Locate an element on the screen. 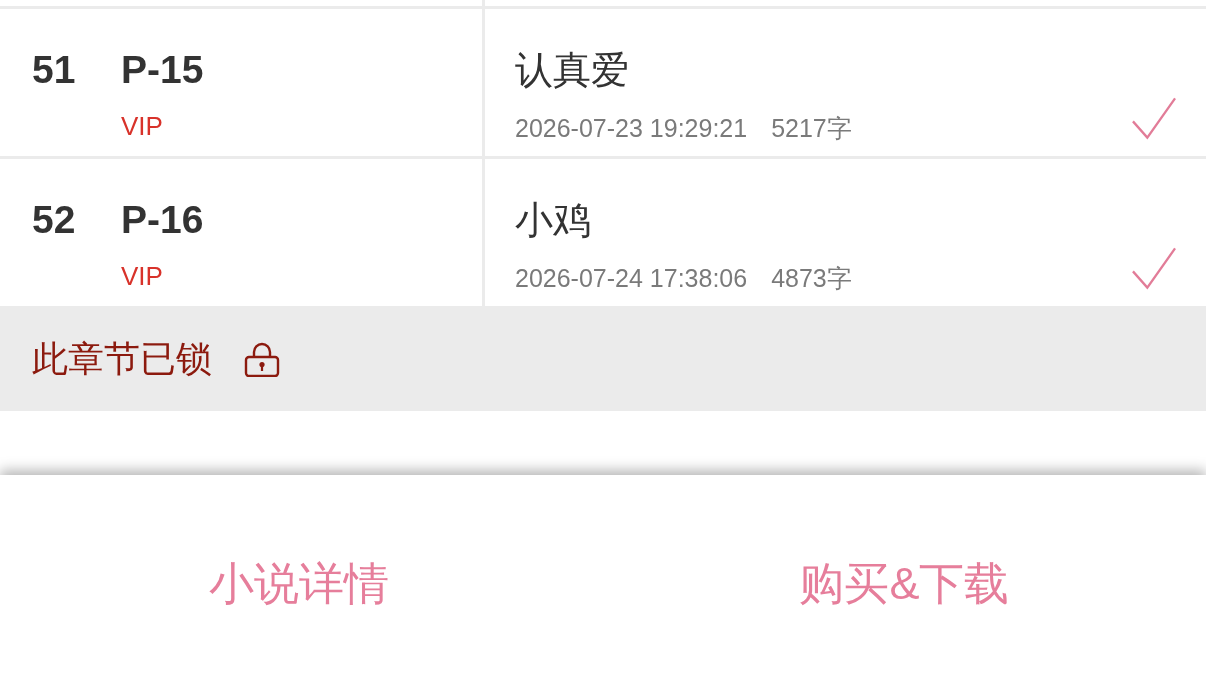 The image size is (1206, 699). chapter-number: 51 is located at coordinates (54, 70).